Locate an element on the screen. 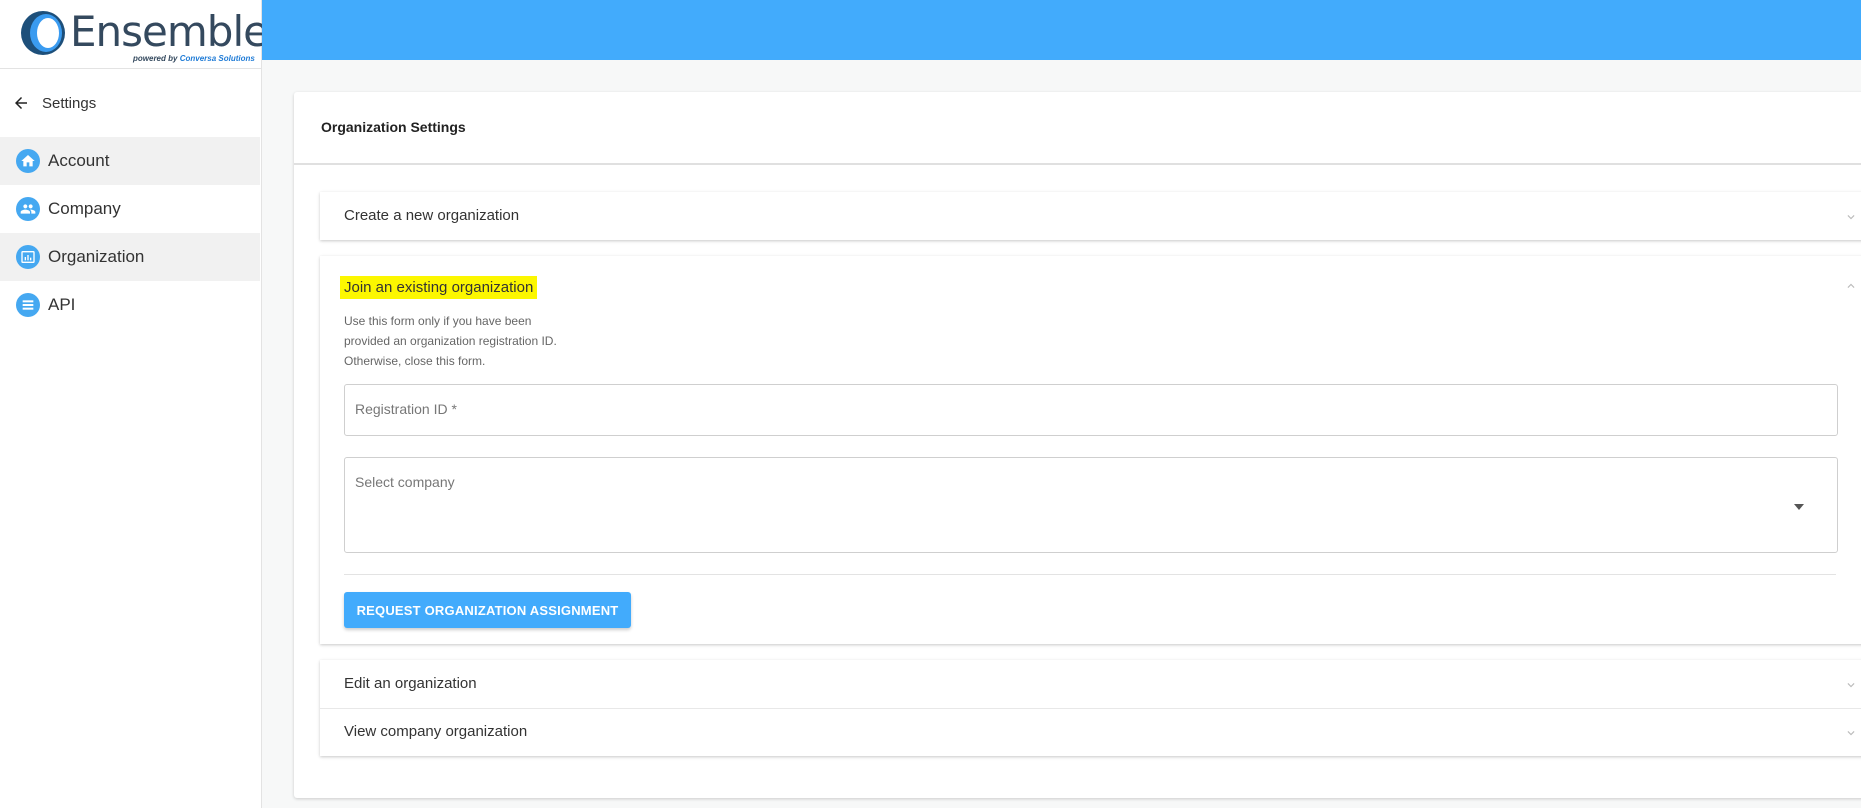  panel-title: Edit an organization is located at coordinates (410, 683).